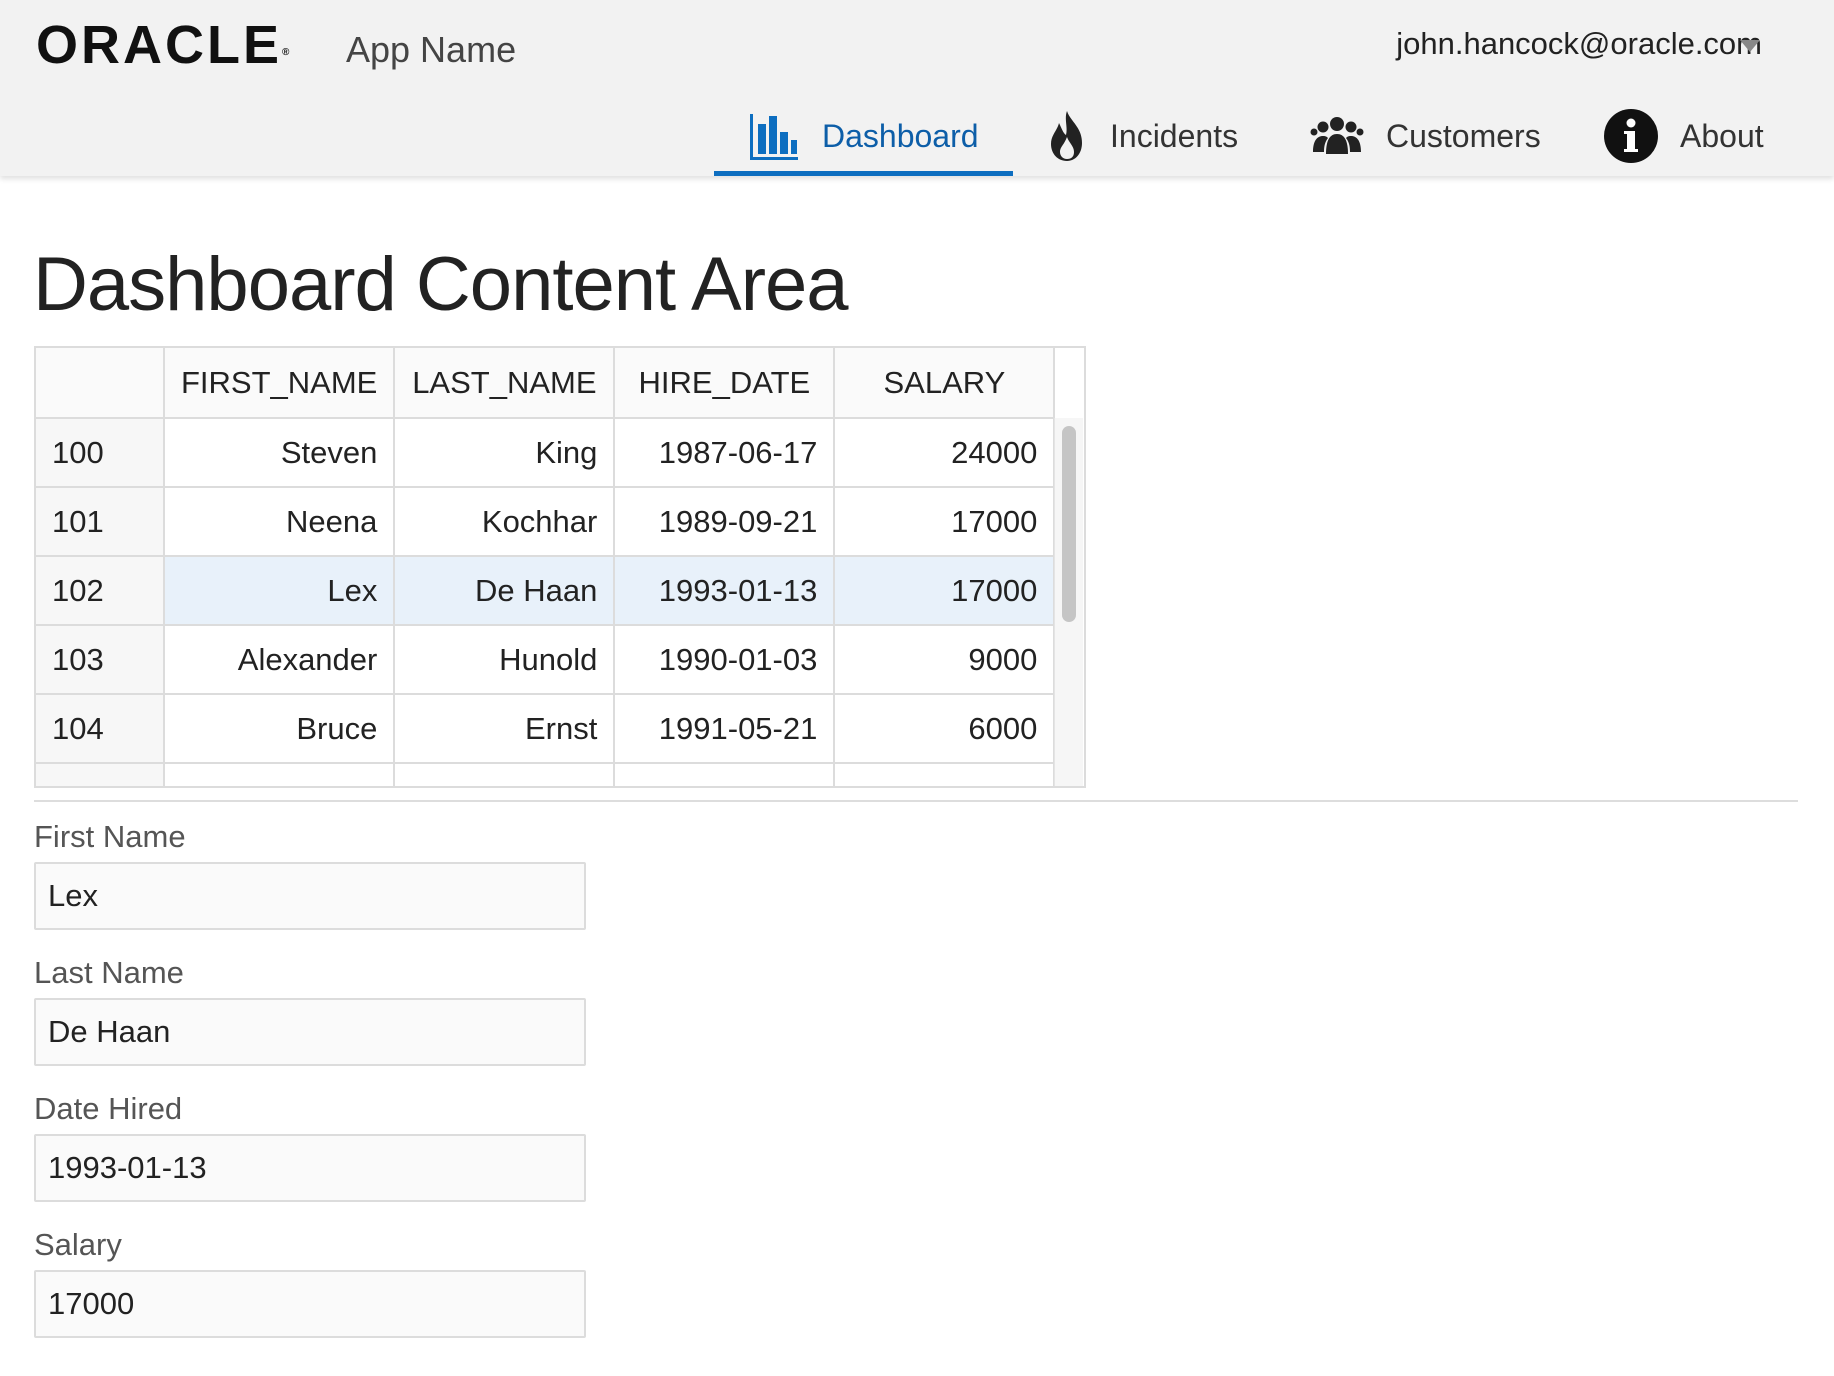  I want to click on table-row-selected: 102 Lex De Haan 1993-01-13 17000, so click(546, 591).